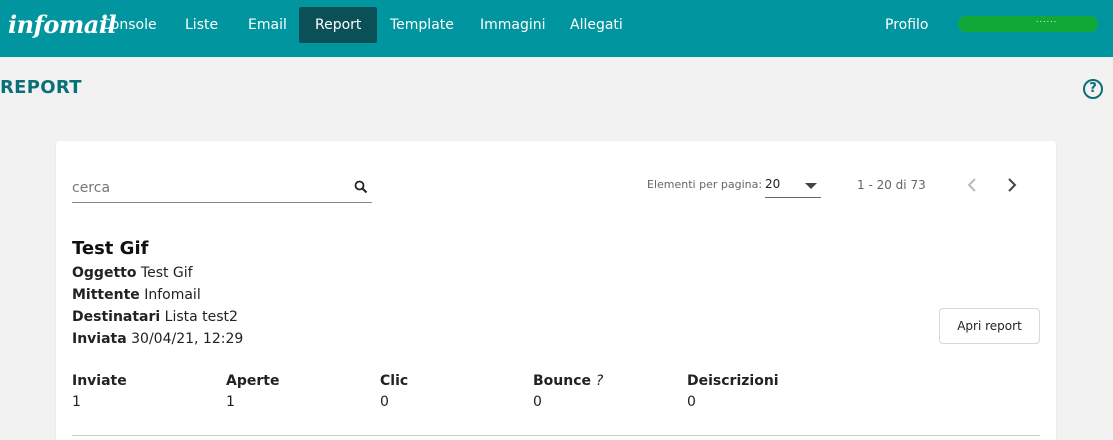 This screenshot has width=1113, height=440. I want to click on report-field-destinatari: Destinatari Lista test2, so click(155, 317).